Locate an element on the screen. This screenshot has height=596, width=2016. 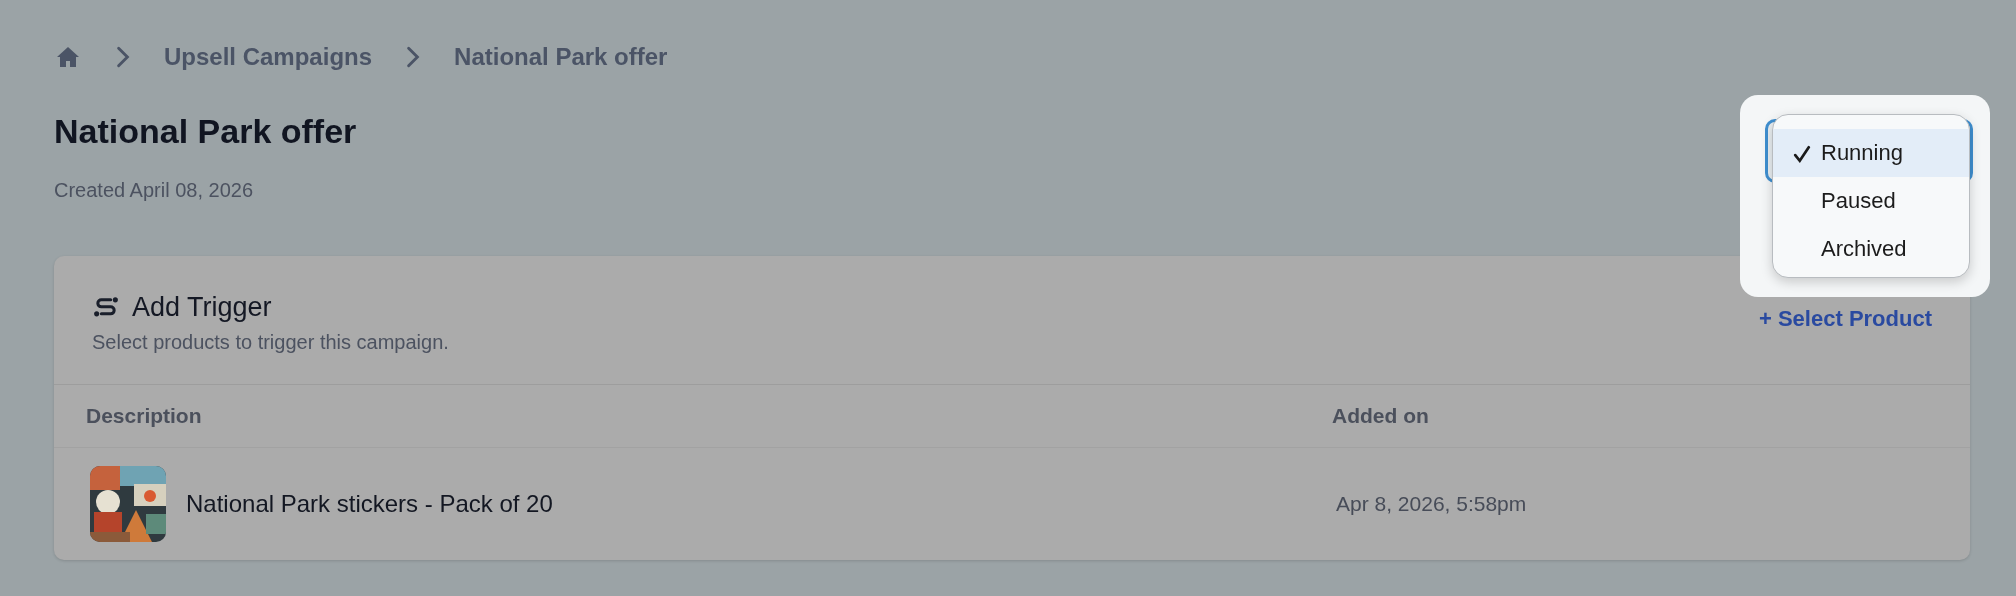
table-cell-text: Apr 8, 2026, 5:58pm is located at coordinates (1431, 504).